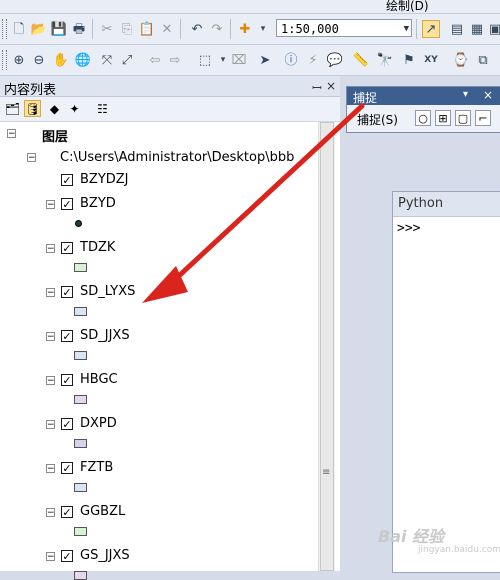 This screenshot has width=500, height=580. Describe the element at coordinates (361, 60) in the screenshot. I see `measure-icon: 📏` at that location.